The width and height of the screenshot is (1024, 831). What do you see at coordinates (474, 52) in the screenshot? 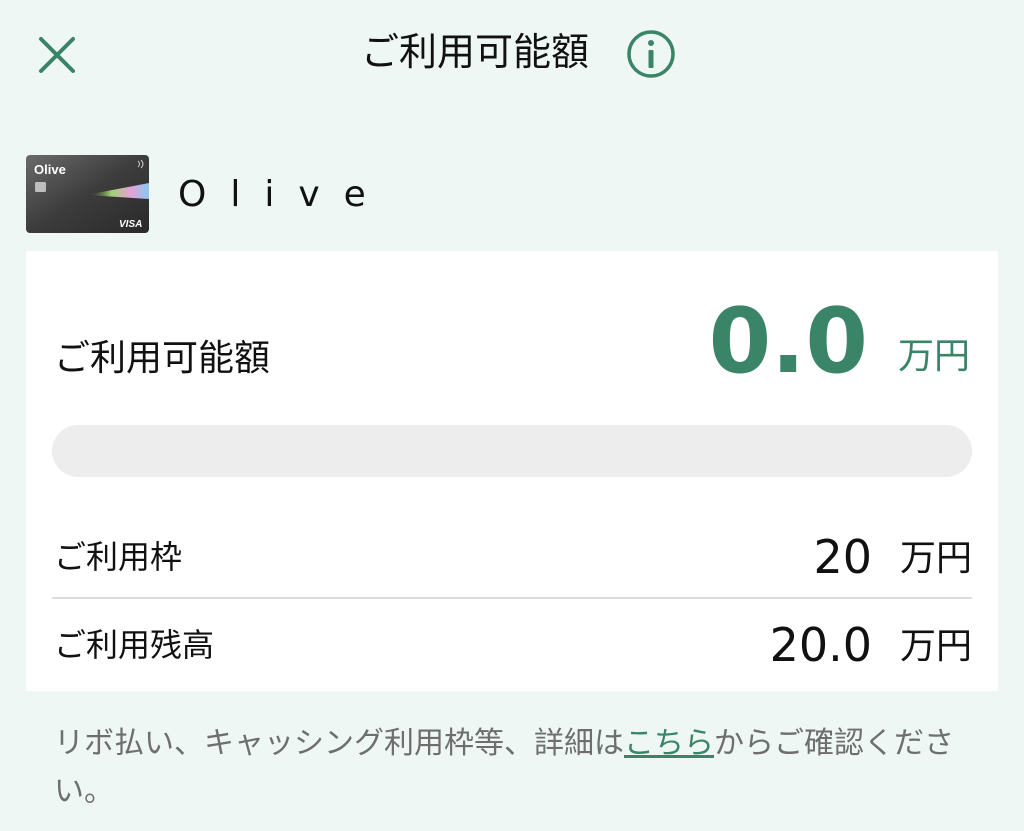
I see `page-title: ご利用可能額` at bounding box center [474, 52].